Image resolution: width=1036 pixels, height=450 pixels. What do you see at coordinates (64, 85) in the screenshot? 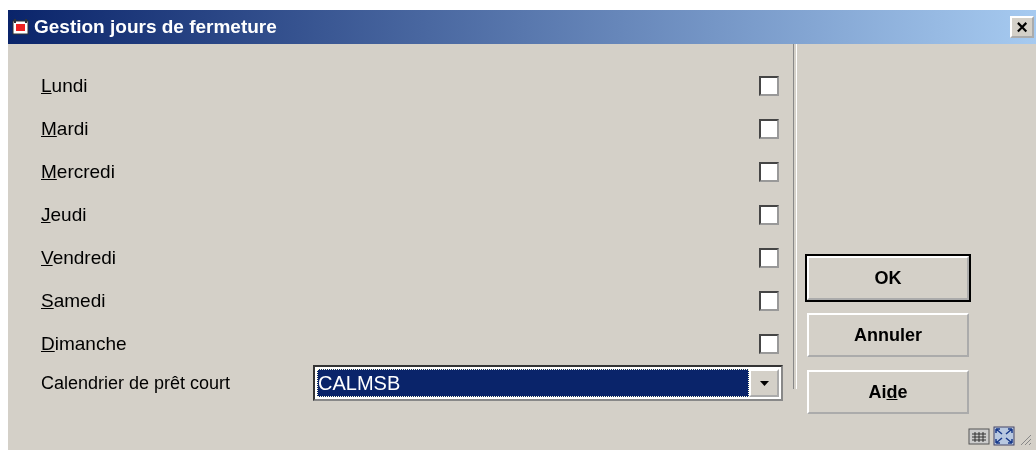
I see `day-label: Lundi` at bounding box center [64, 85].